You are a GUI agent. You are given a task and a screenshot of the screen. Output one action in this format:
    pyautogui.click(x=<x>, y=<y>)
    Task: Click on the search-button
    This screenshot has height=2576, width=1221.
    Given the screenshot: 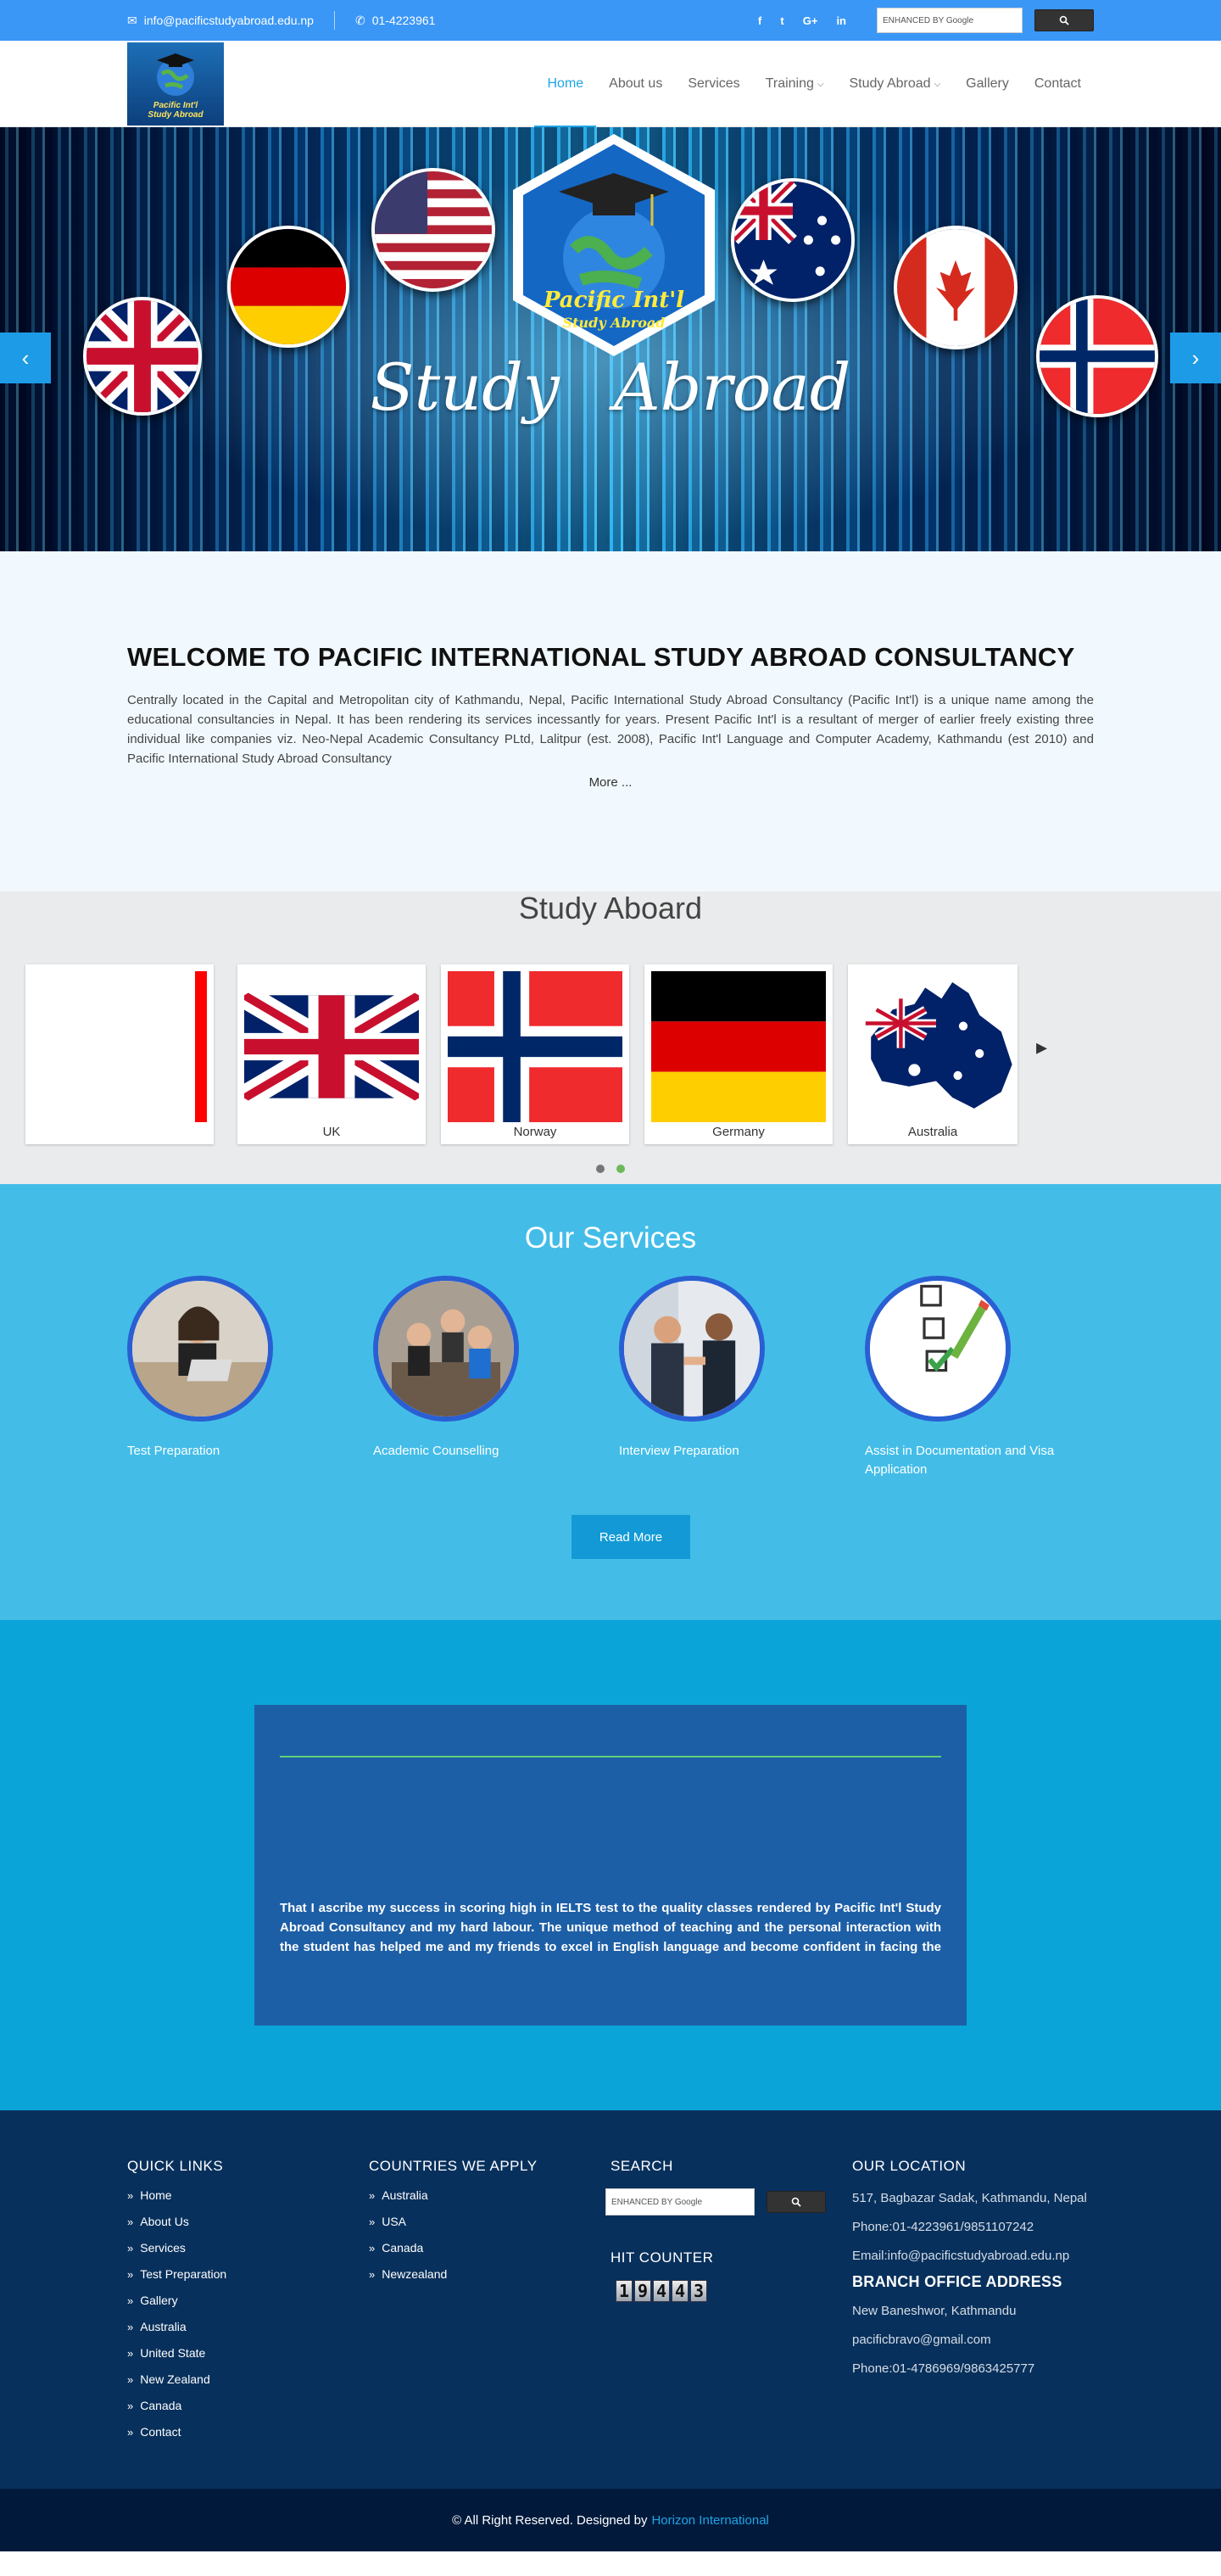 What is the action you would take?
    pyautogui.click(x=1064, y=20)
    